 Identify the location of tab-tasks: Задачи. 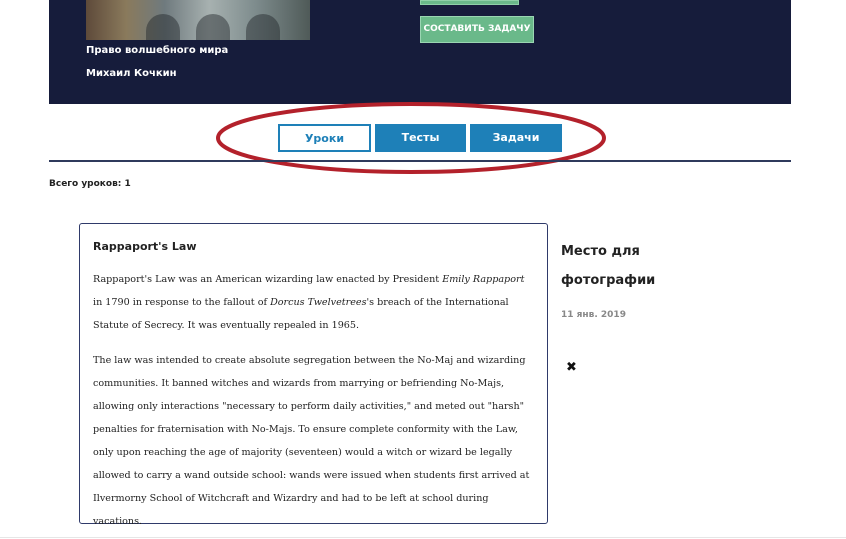
(516, 138).